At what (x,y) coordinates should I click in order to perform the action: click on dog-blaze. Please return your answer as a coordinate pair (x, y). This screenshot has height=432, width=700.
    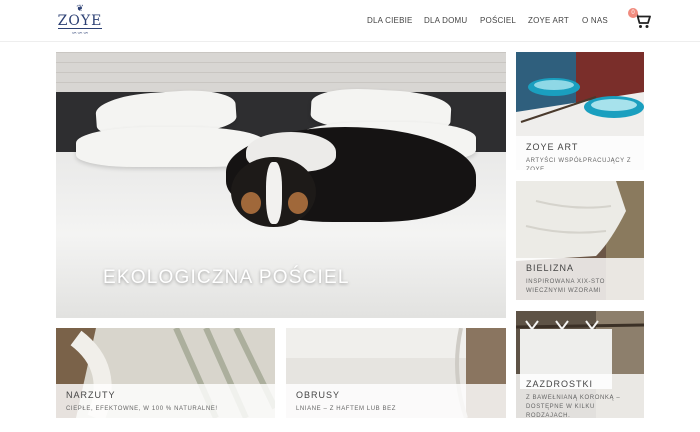
    Looking at the image, I should click on (274, 193).